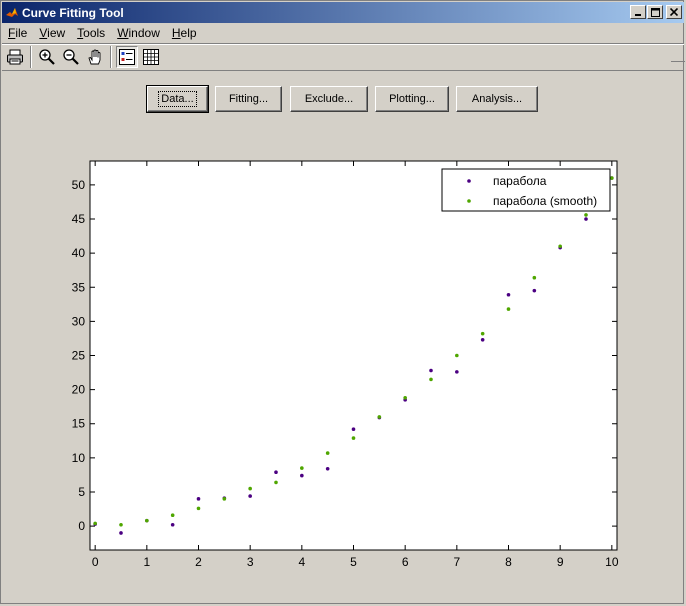  I want to click on y-tick-label: 10, so click(79, 458).